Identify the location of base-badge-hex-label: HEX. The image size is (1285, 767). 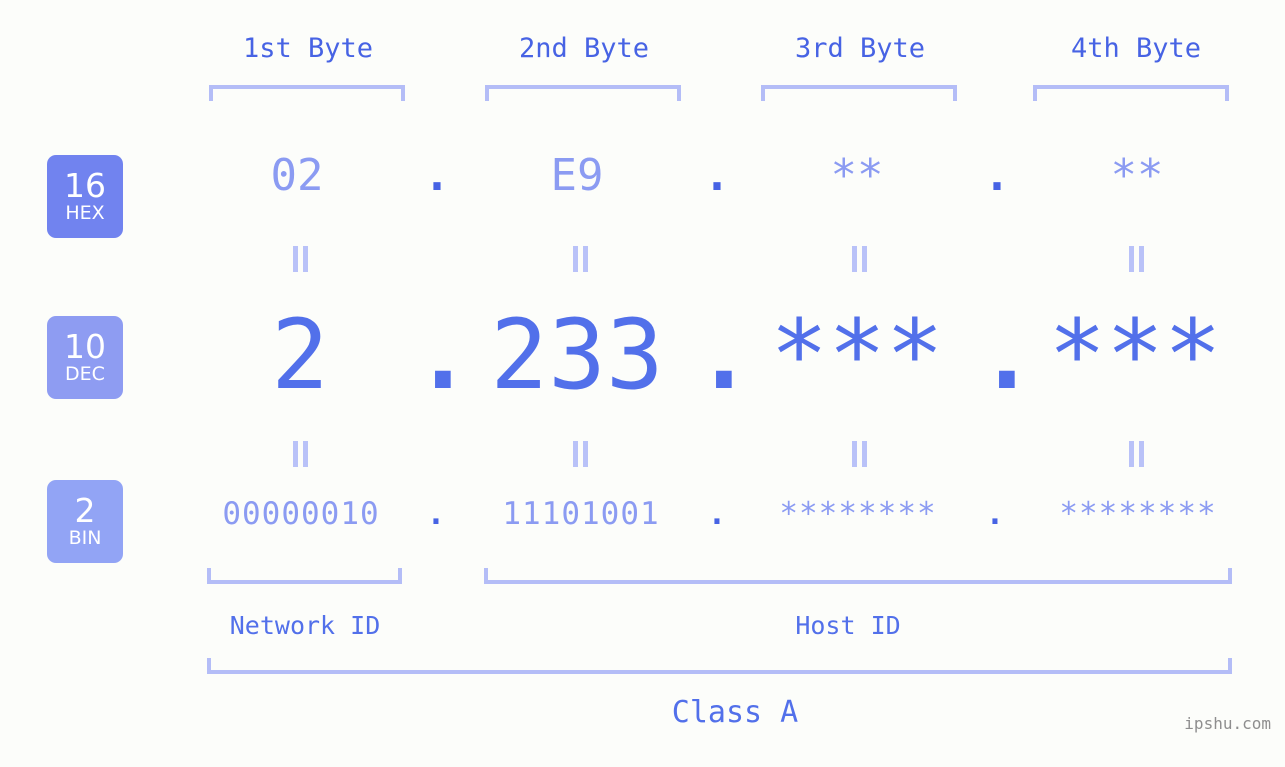
(85, 213).